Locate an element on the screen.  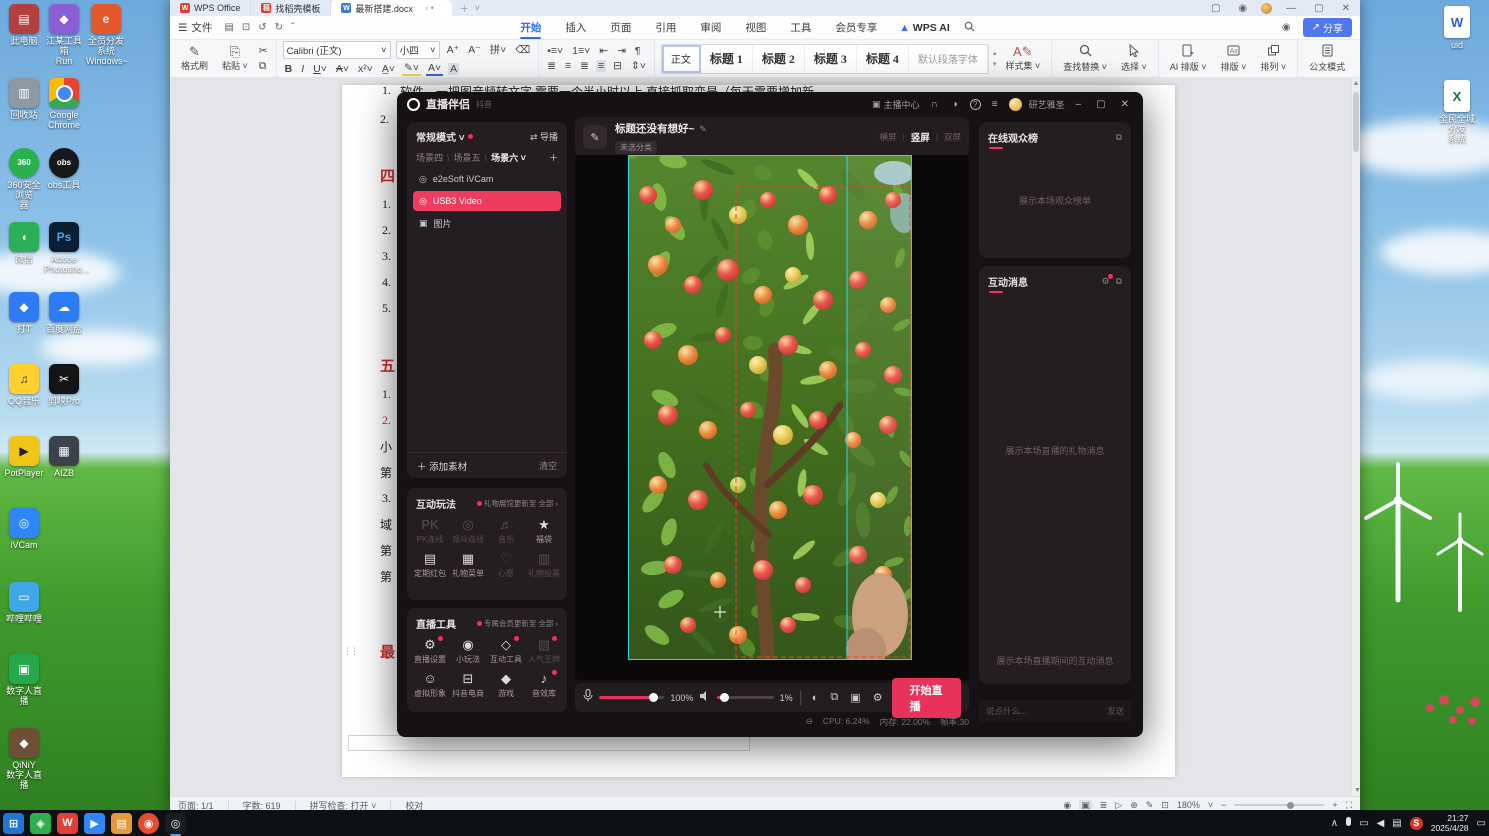
avatar is located at coordinates (1267, 8).